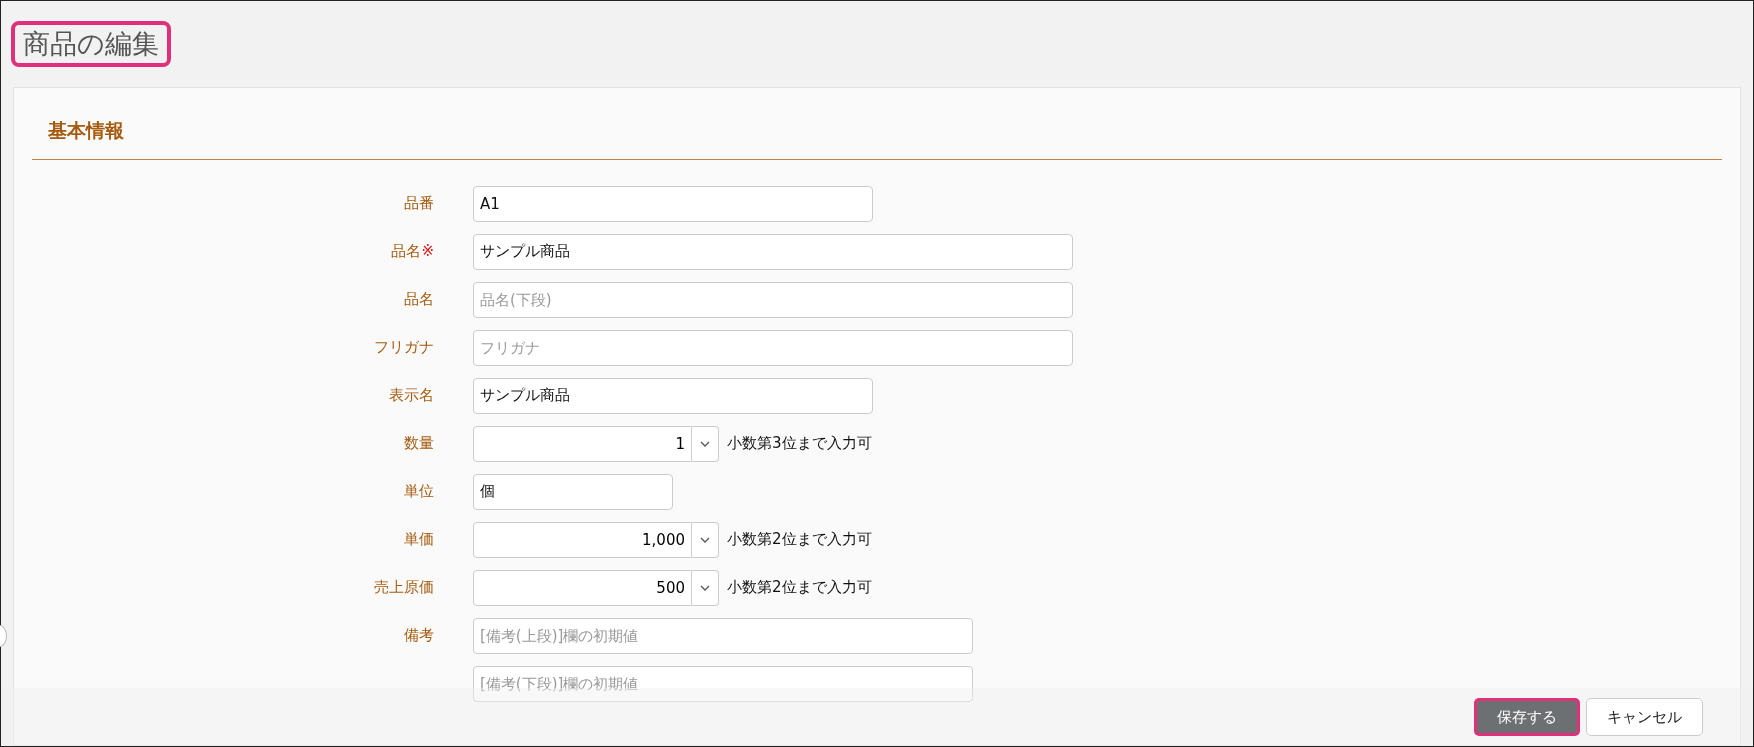  What do you see at coordinates (582, 587) in the screenshot?
I see `number-field: 500` at bounding box center [582, 587].